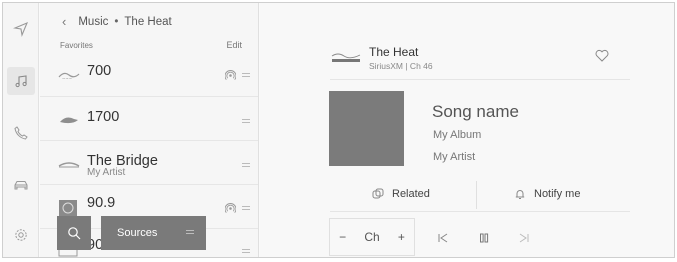 Image resolution: width=677 pixels, height=262 pixels. Describe the element at coordinates (524, 238) in the screenshot. I see `next-track-icon` at that location.